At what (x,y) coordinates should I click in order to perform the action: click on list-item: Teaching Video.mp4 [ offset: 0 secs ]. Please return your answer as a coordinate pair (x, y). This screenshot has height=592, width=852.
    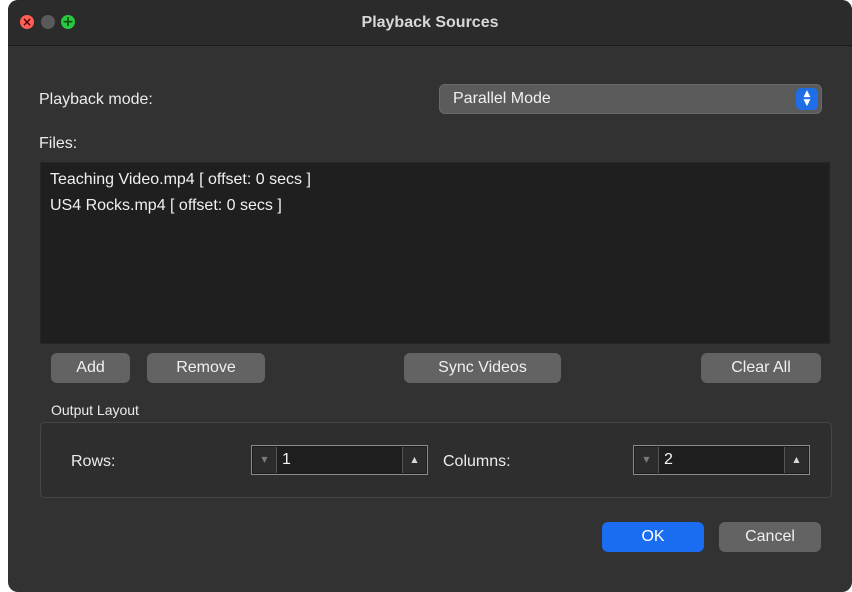
    Looking at the image, I should click on (180, 180).